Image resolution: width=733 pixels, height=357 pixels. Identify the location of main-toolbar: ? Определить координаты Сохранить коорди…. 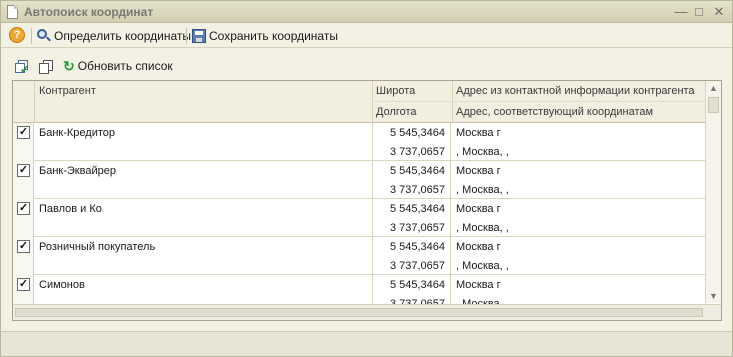
(366, 36).